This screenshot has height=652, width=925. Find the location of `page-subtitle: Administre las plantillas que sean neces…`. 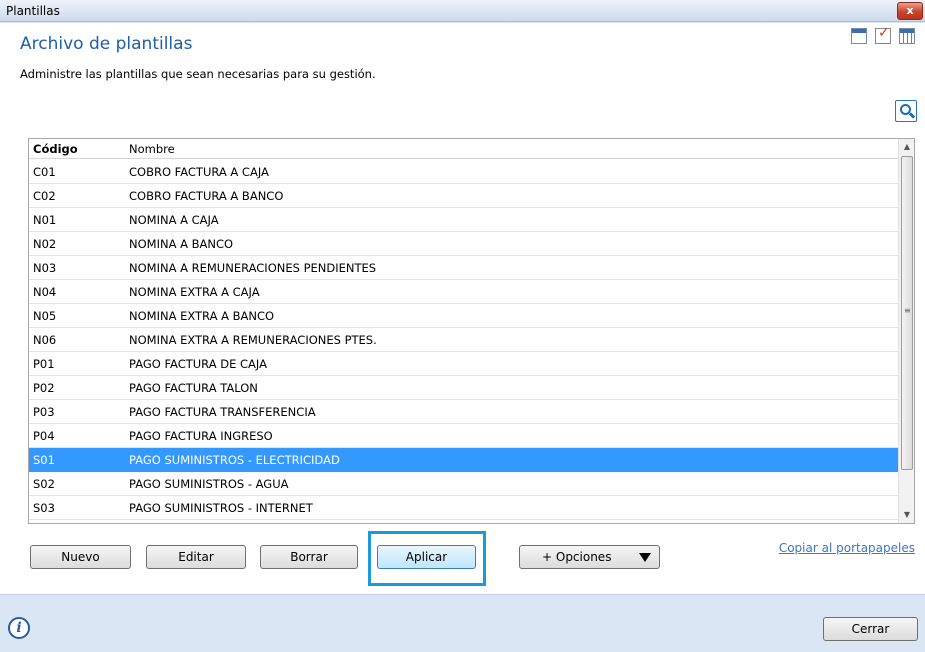

page-subtitle: Administre las plantillas que sean neces… is located at coordinates (198, 74).